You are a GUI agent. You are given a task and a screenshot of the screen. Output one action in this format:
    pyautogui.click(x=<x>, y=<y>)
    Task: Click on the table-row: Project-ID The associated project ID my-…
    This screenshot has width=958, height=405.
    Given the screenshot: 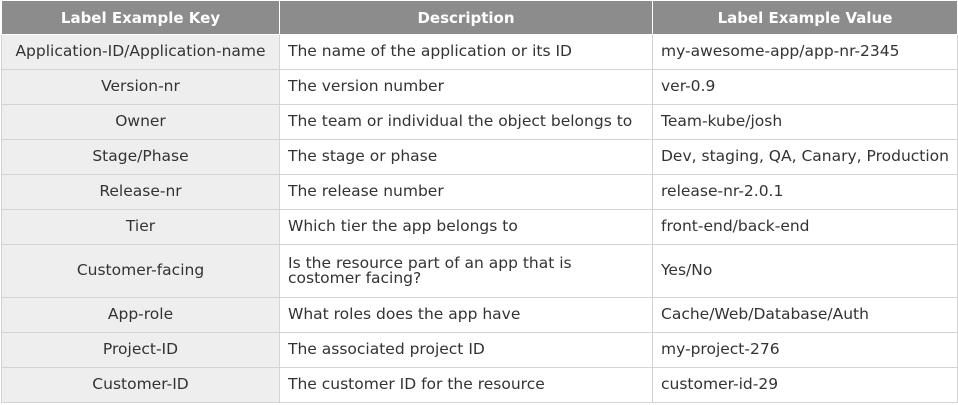 What is the action you would take?
    pyautogui.click(x=479, y=350)
    